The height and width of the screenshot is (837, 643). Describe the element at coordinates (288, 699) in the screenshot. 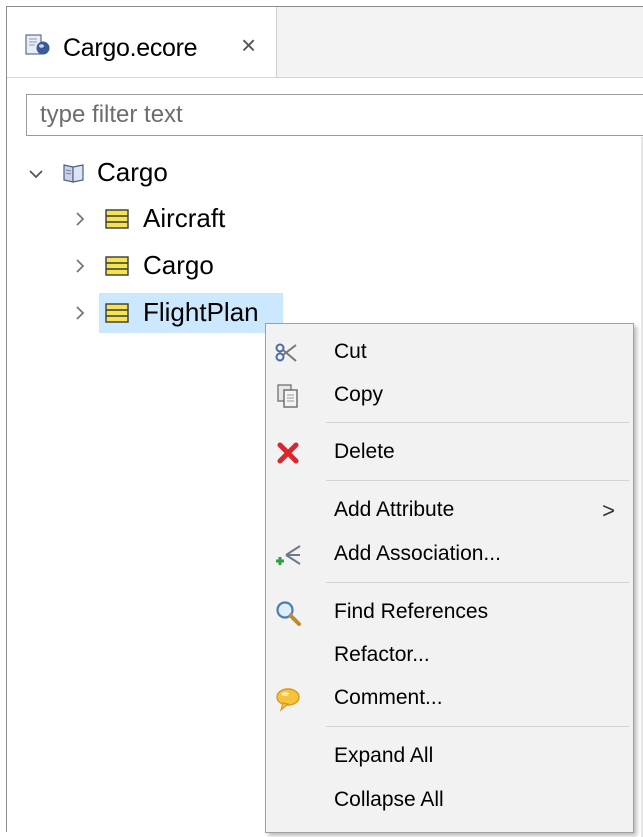

I see `comment-icon` at that location.